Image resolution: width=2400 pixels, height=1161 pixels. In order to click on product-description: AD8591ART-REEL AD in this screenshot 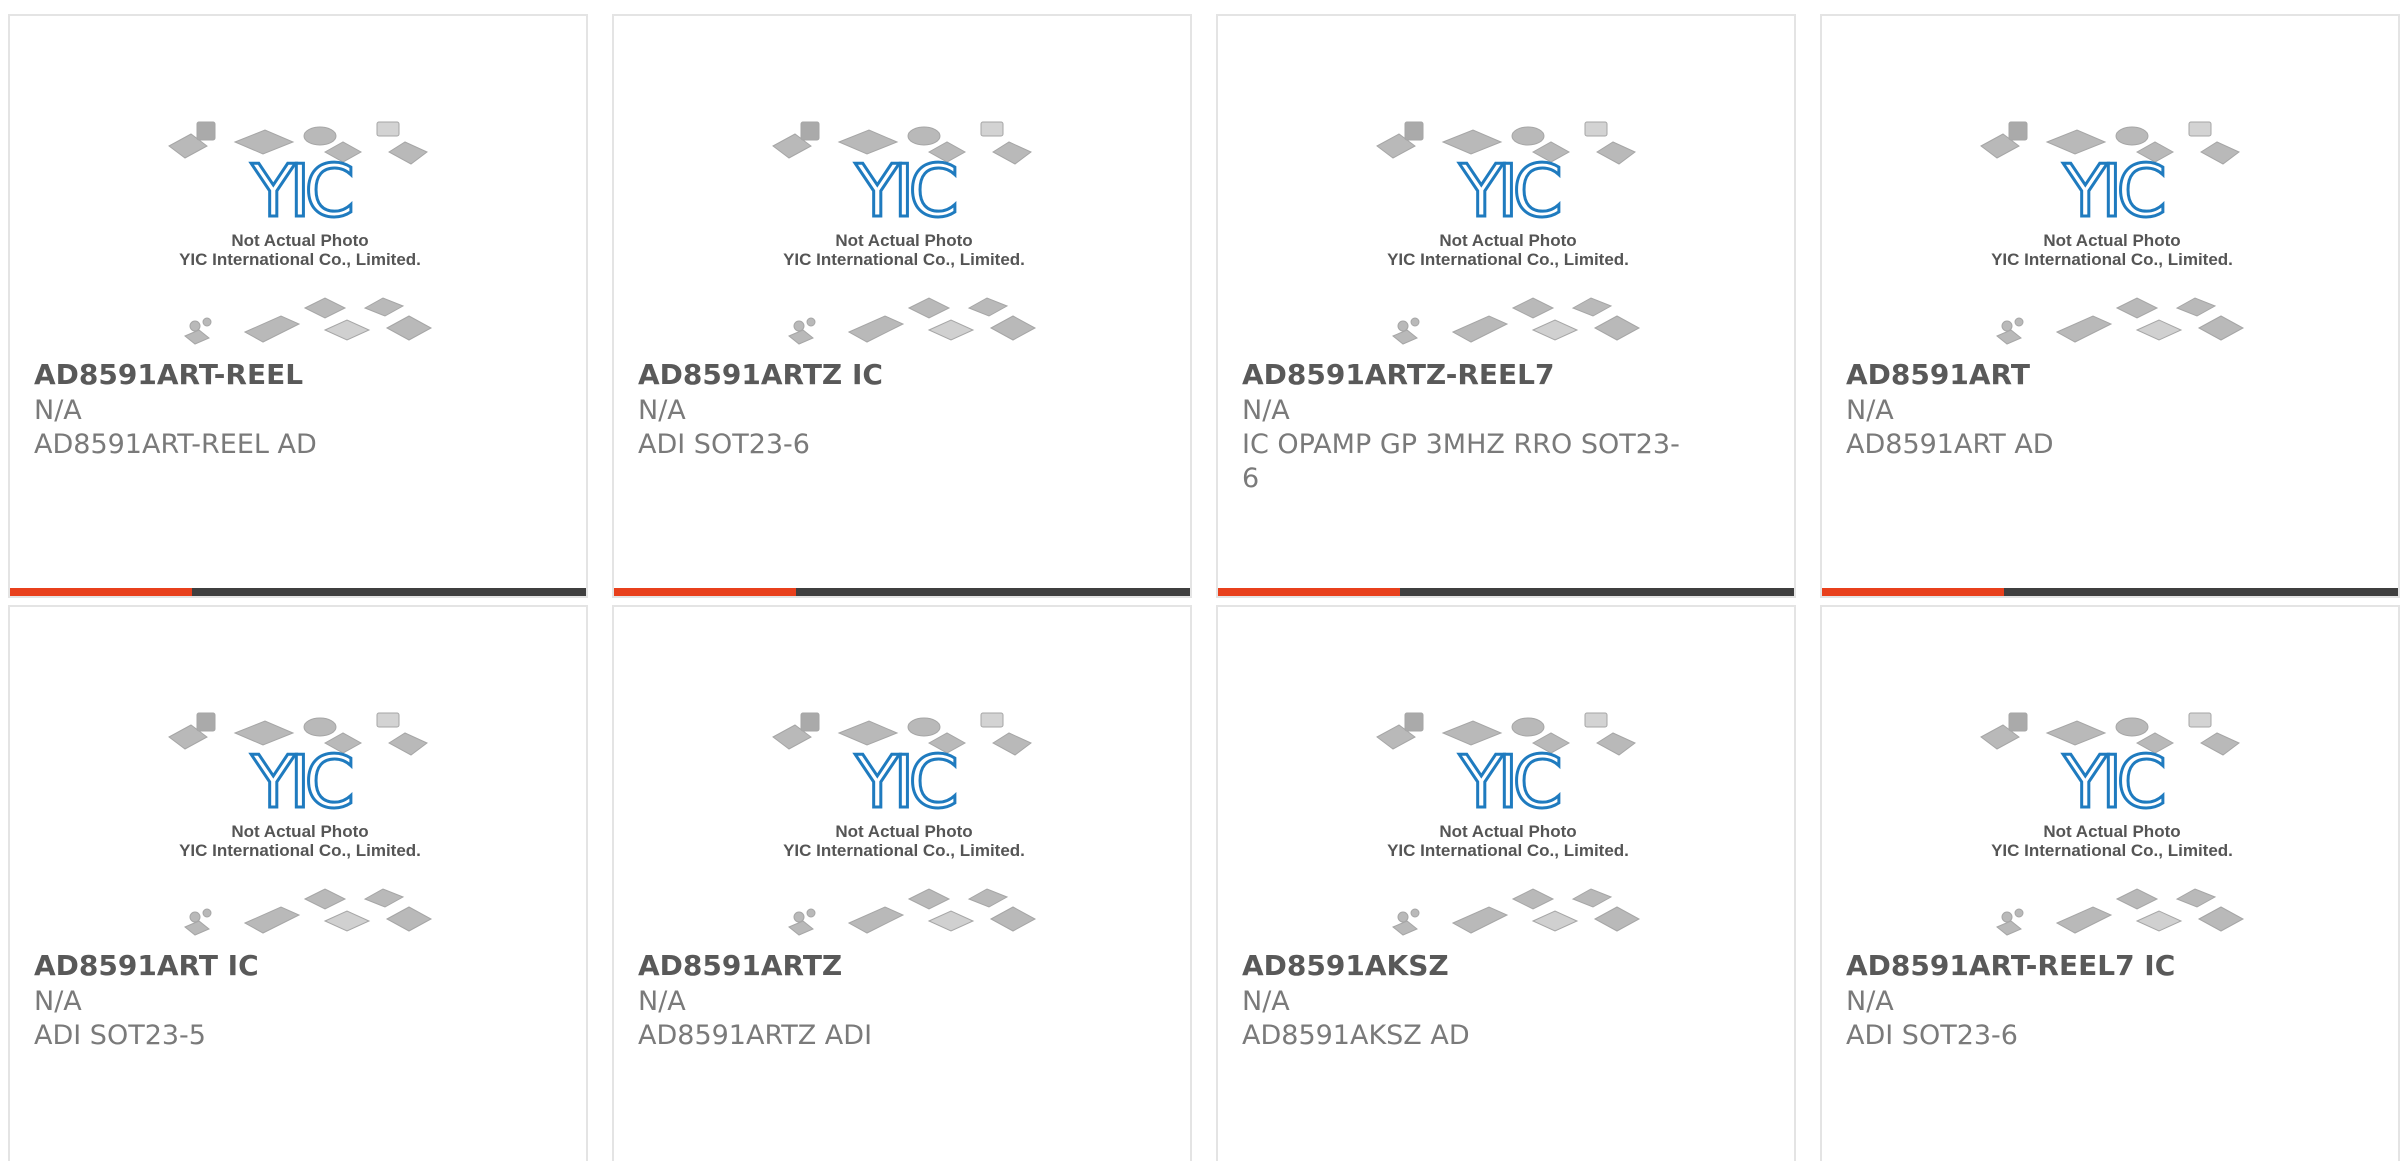, I will do `click(175, 444)`.